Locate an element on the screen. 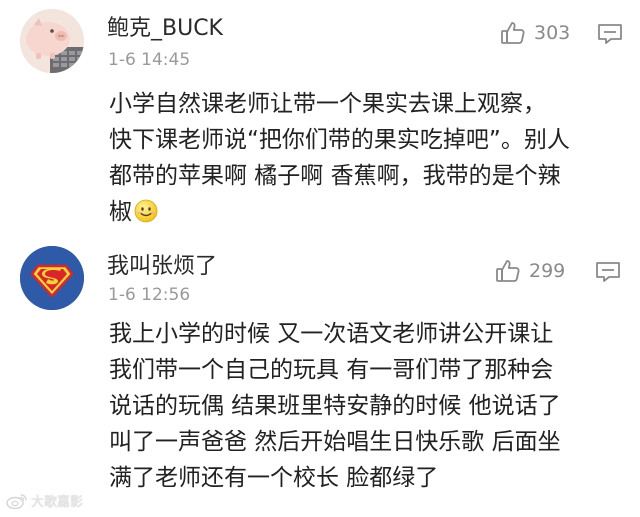  username: 我叫张烦了 is located at coordinates (162, 264).